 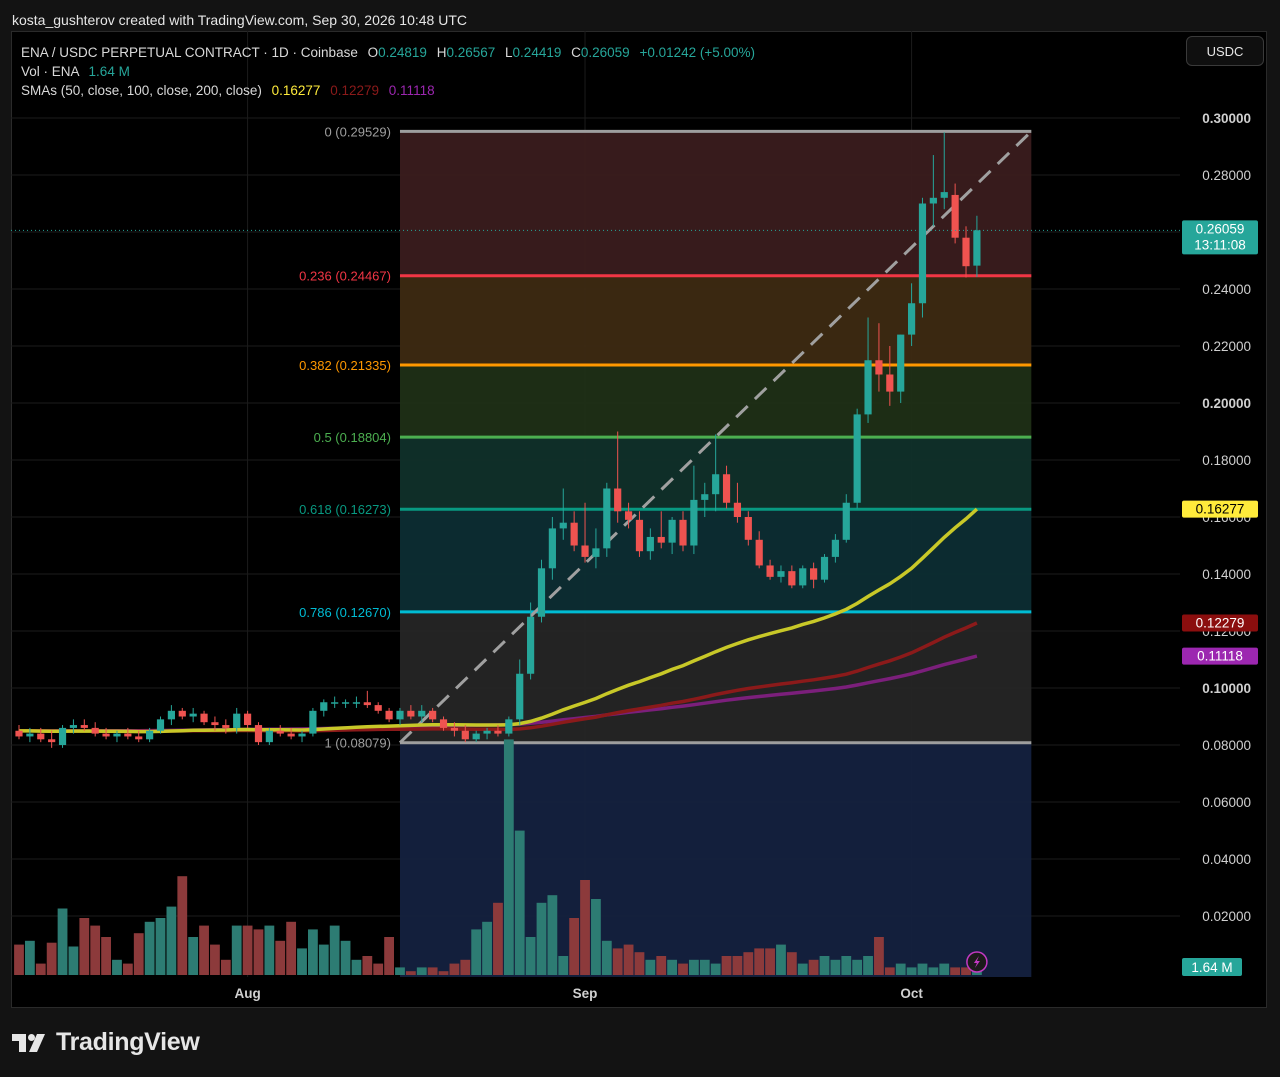 I want to click on price-axis-tick: 0.28000, so click(x=1226, y=175).